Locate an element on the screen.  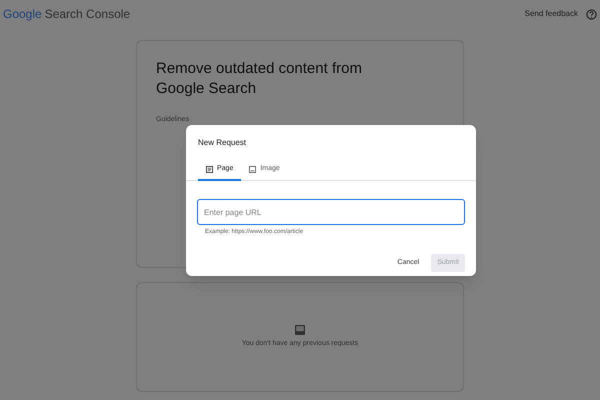
url-input-field: Enter page URL is located at coordinates (331, 212).